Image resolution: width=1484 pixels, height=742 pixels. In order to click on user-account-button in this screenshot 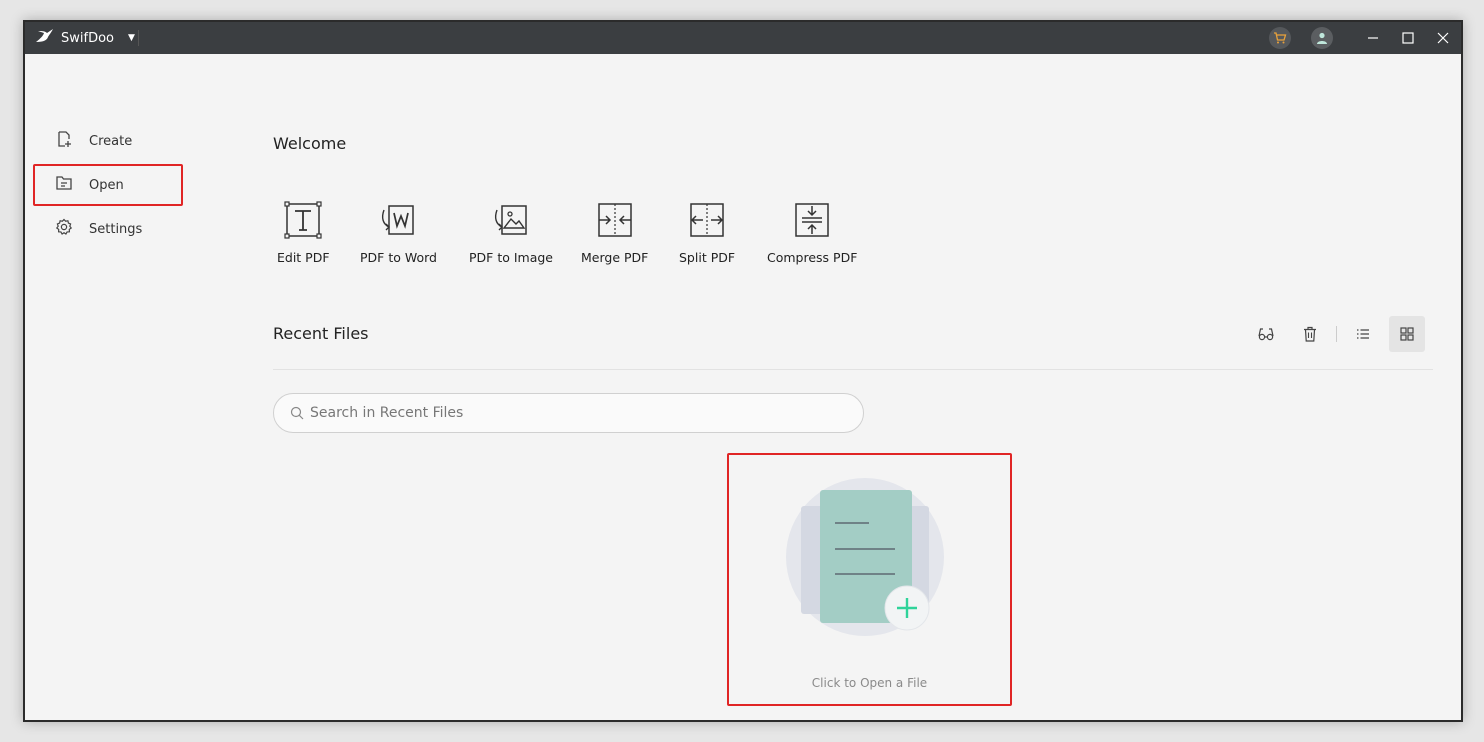, I will do `click(1322, 38)`.